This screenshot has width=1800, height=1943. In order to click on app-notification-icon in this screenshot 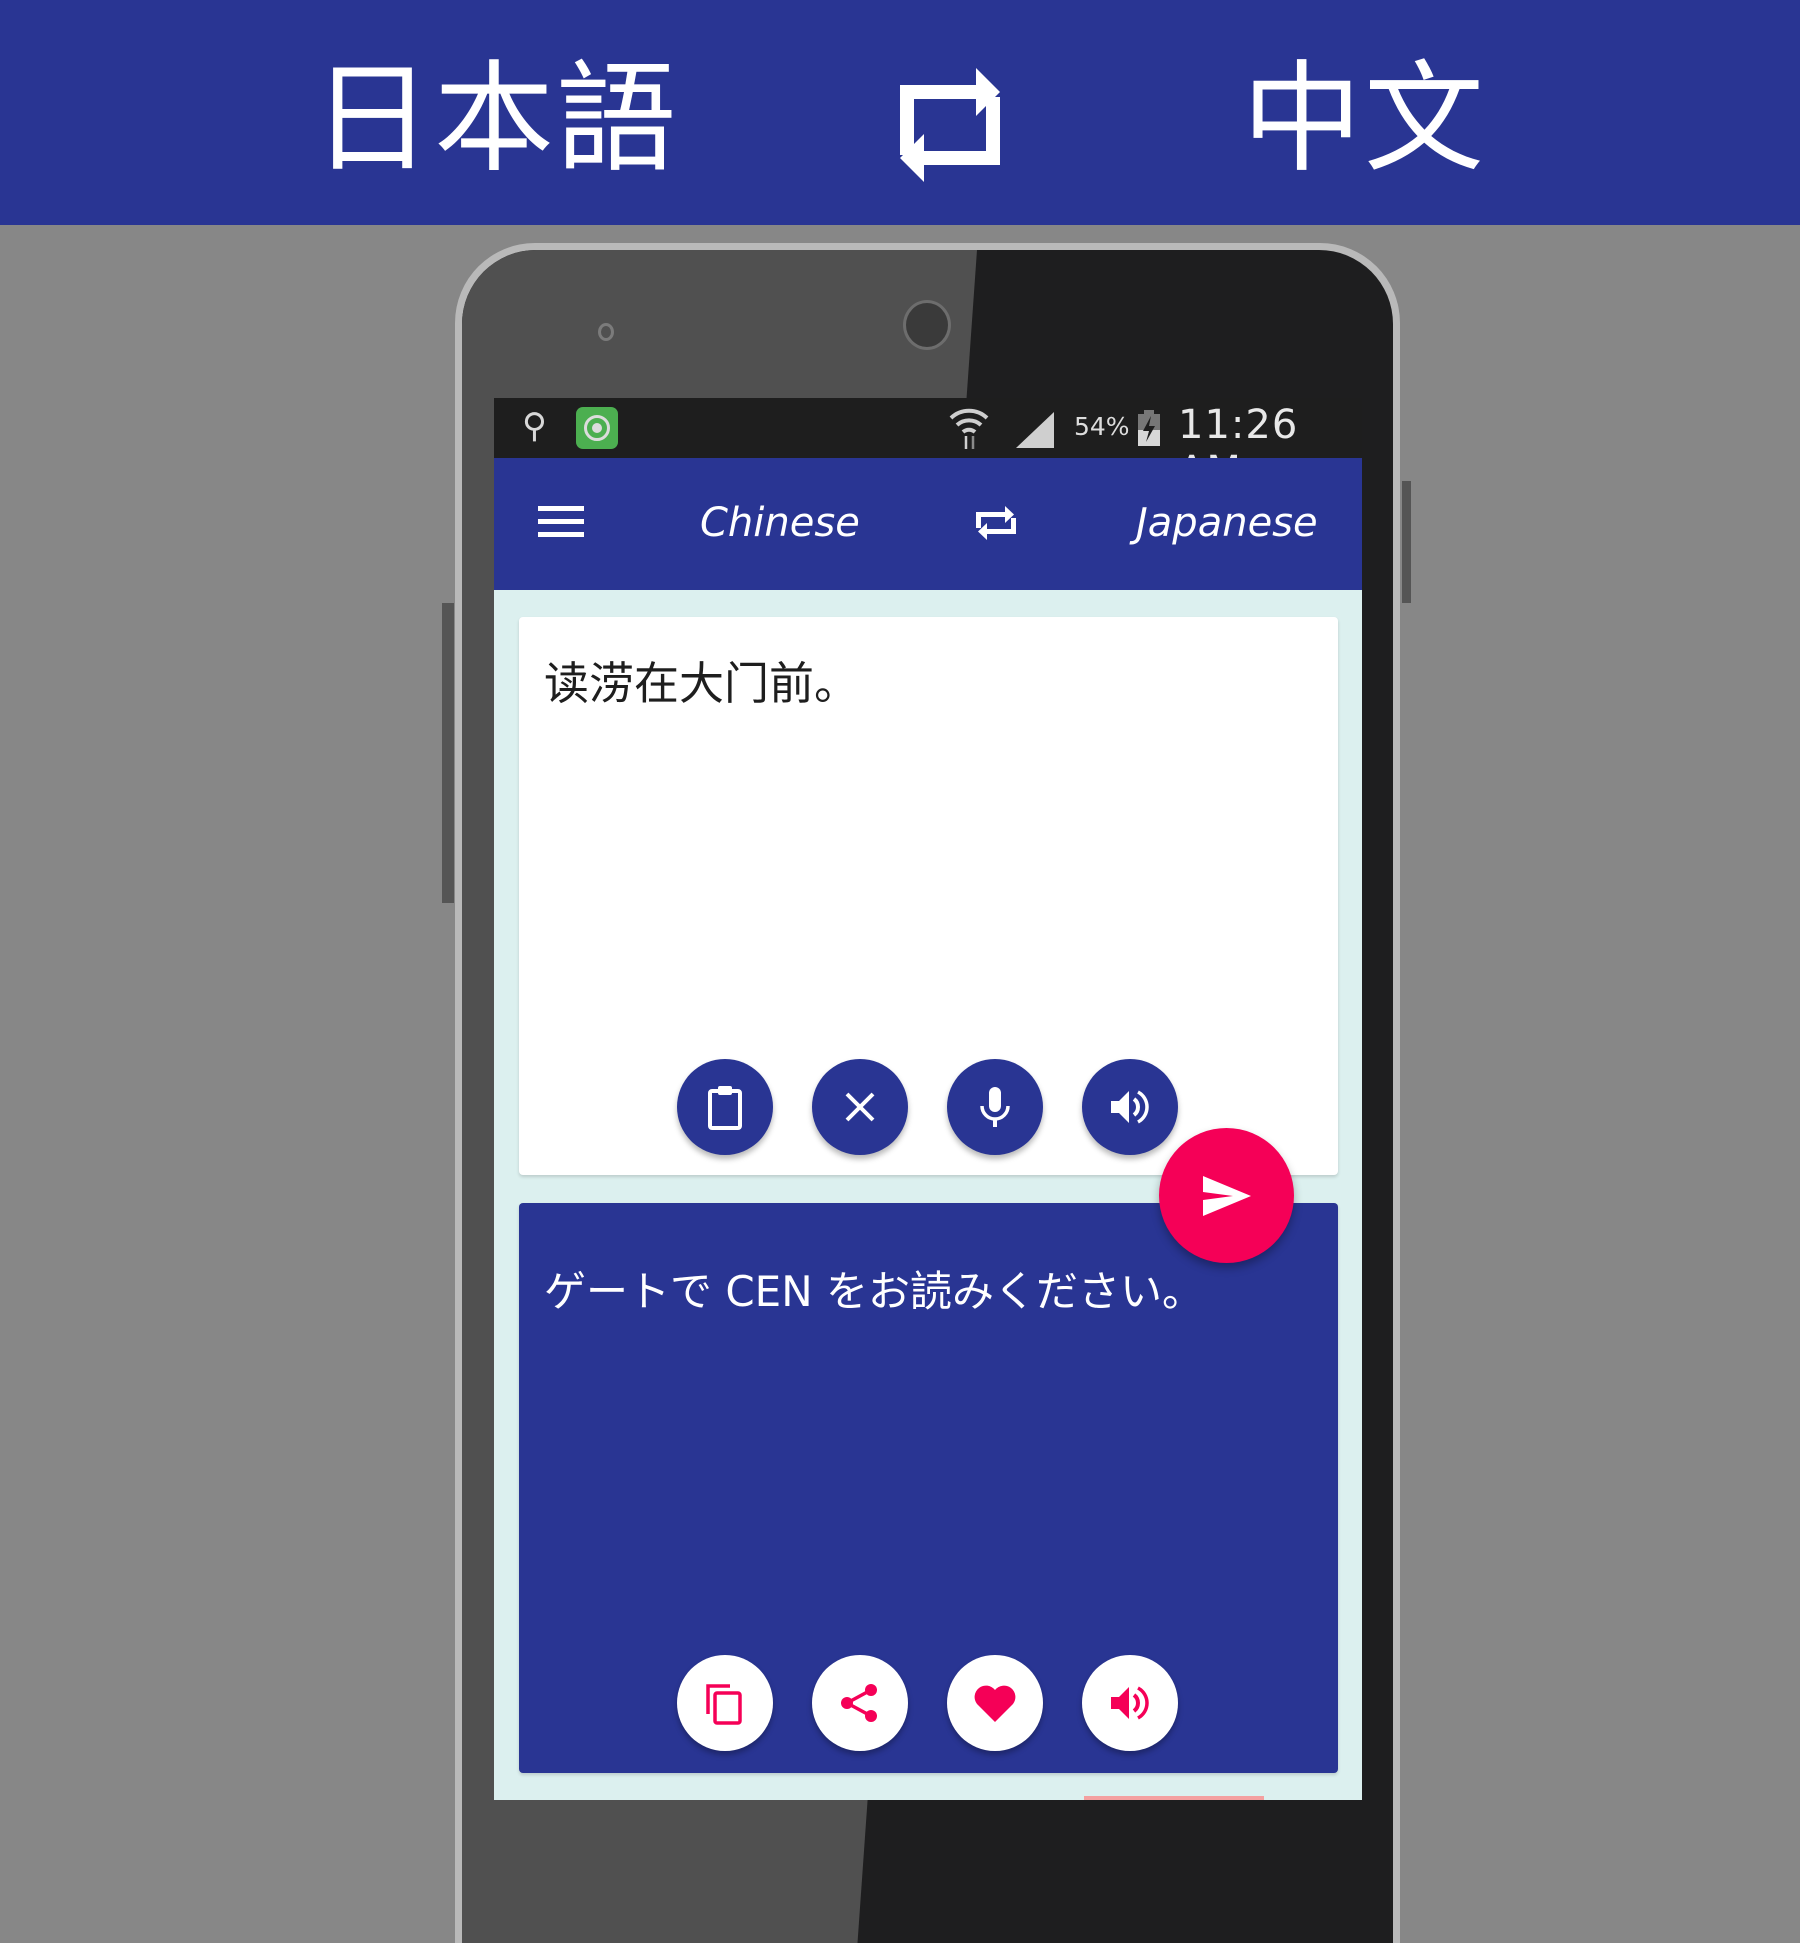, I will do `click(597, 428)`.